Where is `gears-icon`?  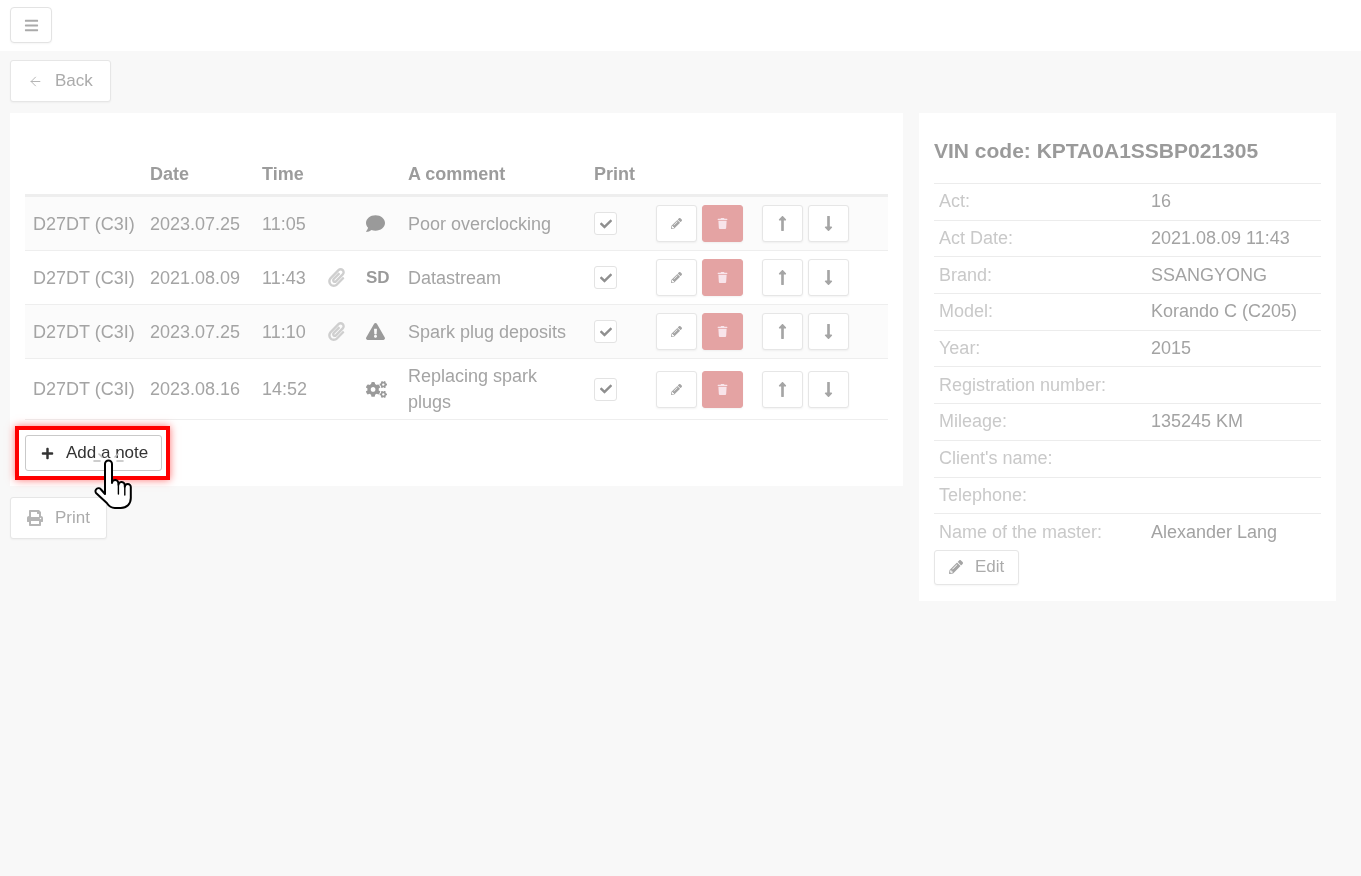 gears-icon is located at coordinates (376, 389).